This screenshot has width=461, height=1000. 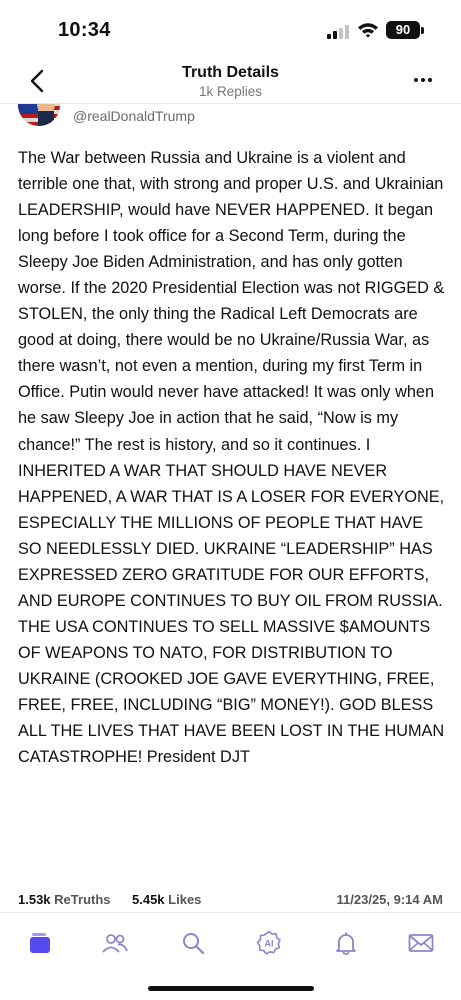 I want to click on wifi-icon, so click(x=368, y=32).